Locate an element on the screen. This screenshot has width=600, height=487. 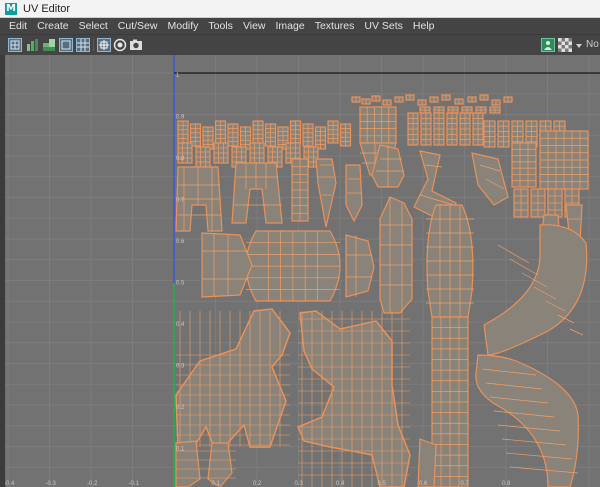
grid-toggle-icon is located at coordinates (83, 45).